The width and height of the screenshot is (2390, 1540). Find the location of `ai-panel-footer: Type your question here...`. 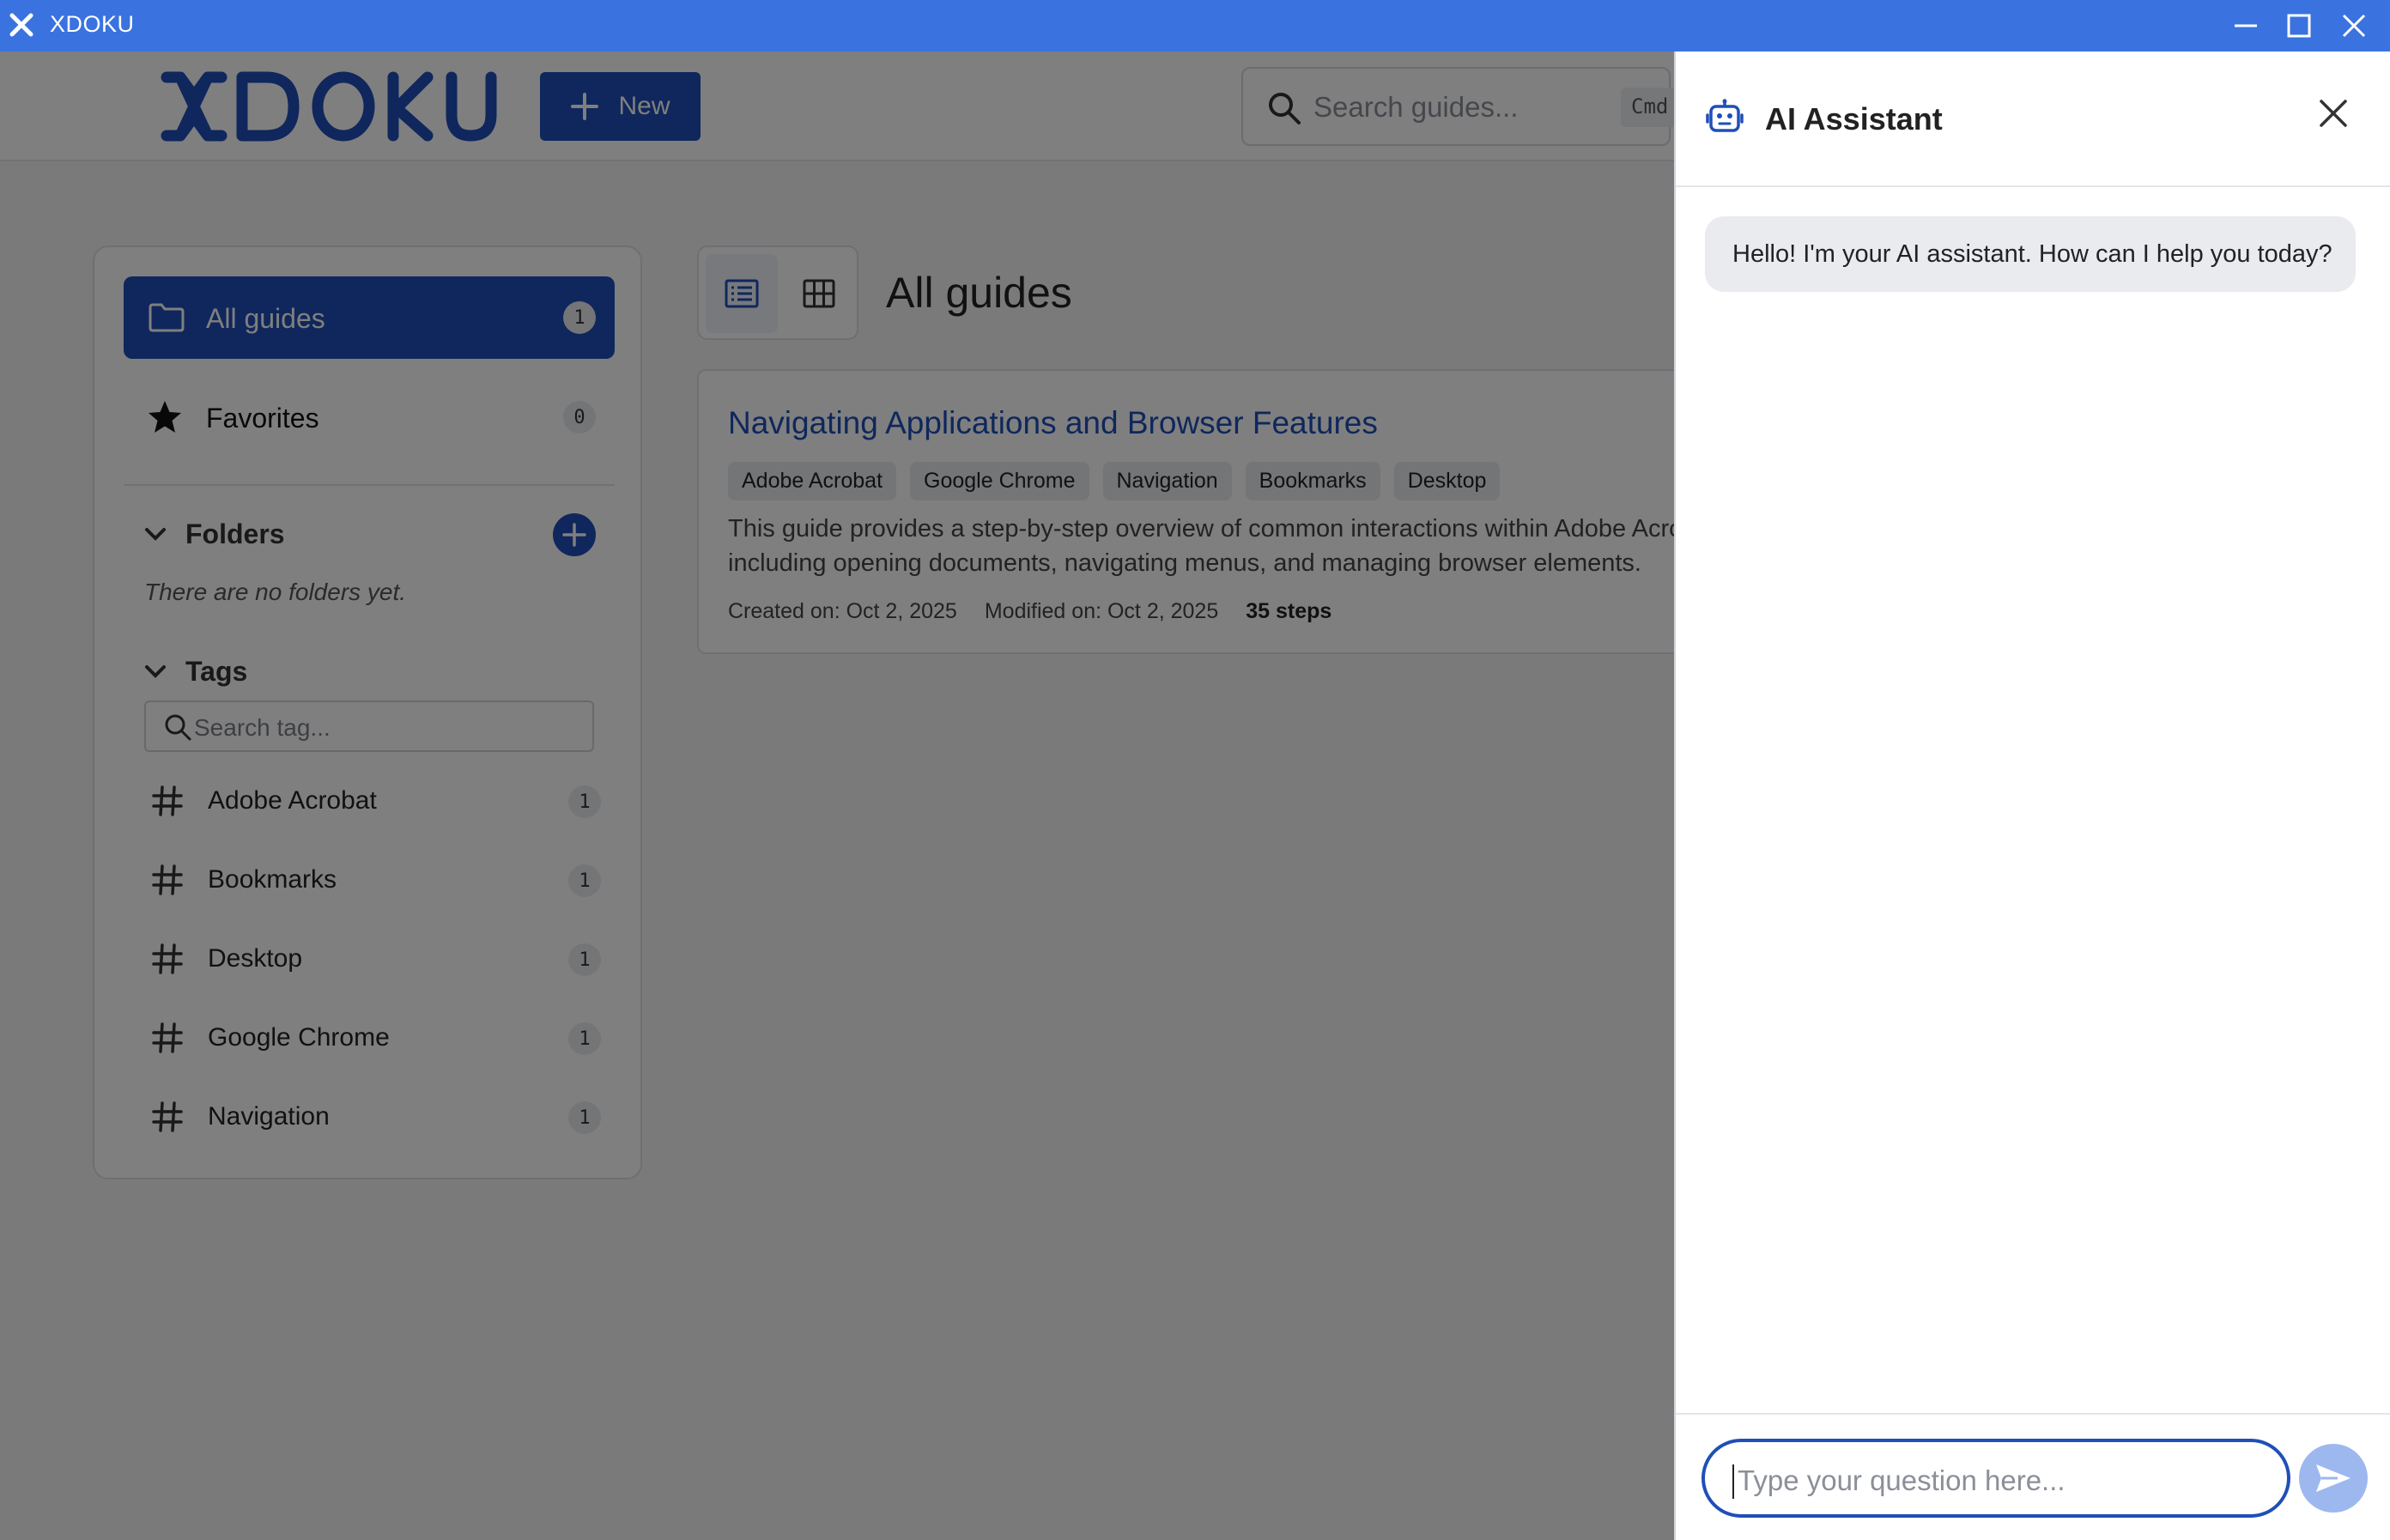

ai-panel-footer: Type your question here... is located at coordinates (2033, 1476).